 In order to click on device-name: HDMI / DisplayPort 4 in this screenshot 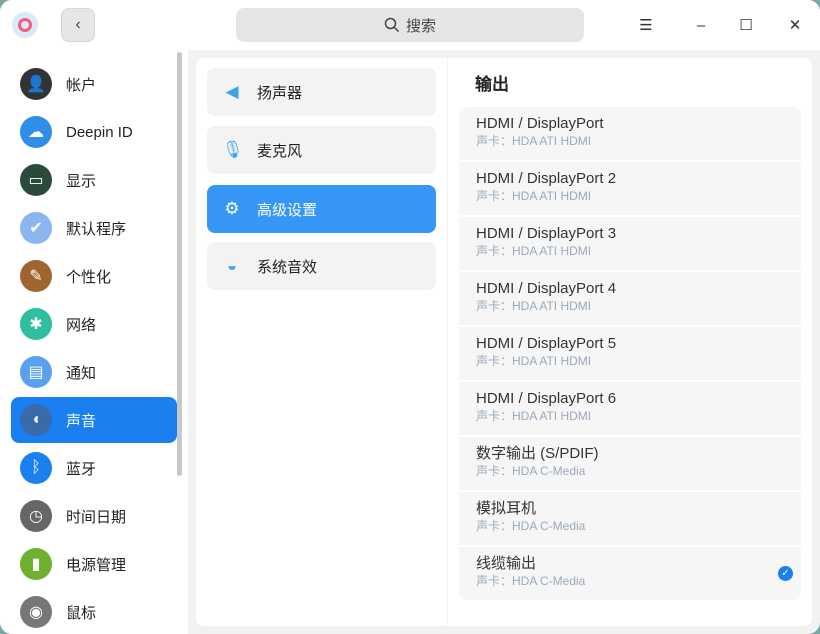, I will do `click(546, 288)`.